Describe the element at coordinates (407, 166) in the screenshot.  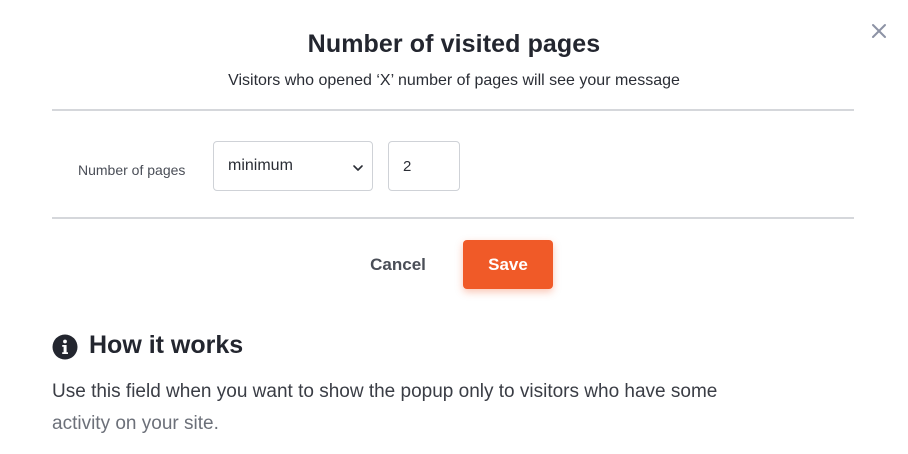
I see `pages-number-value: 2` at that location.